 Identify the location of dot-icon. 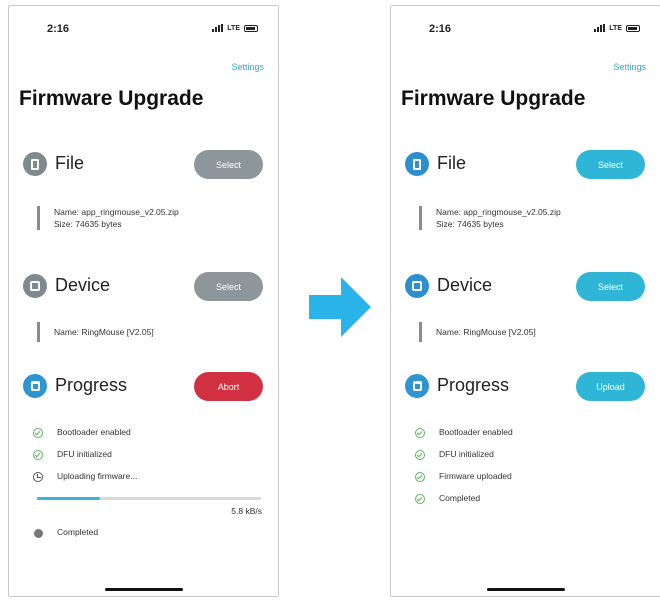
(38, 533).